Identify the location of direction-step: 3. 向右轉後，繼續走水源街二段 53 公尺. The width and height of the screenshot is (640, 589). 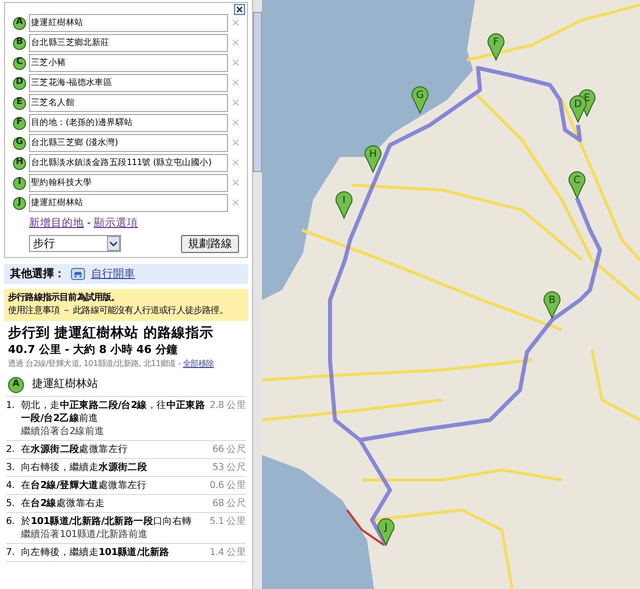
(126, 467).